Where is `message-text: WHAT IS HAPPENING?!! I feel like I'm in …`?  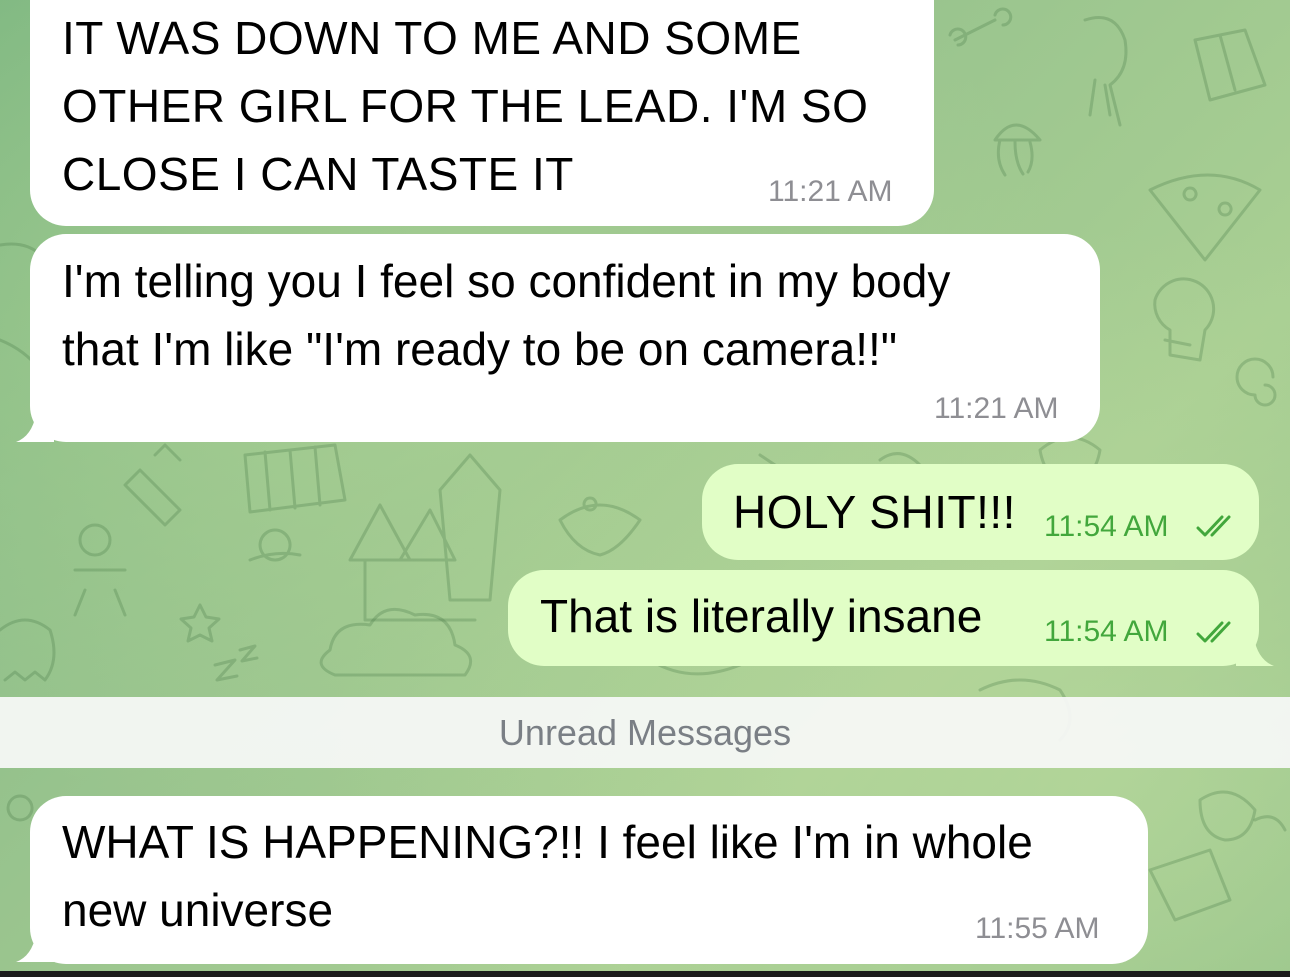 message-text: WHAT IS HAPPENING?!! I feel like I'm in … is located at coordinates (547, 876).